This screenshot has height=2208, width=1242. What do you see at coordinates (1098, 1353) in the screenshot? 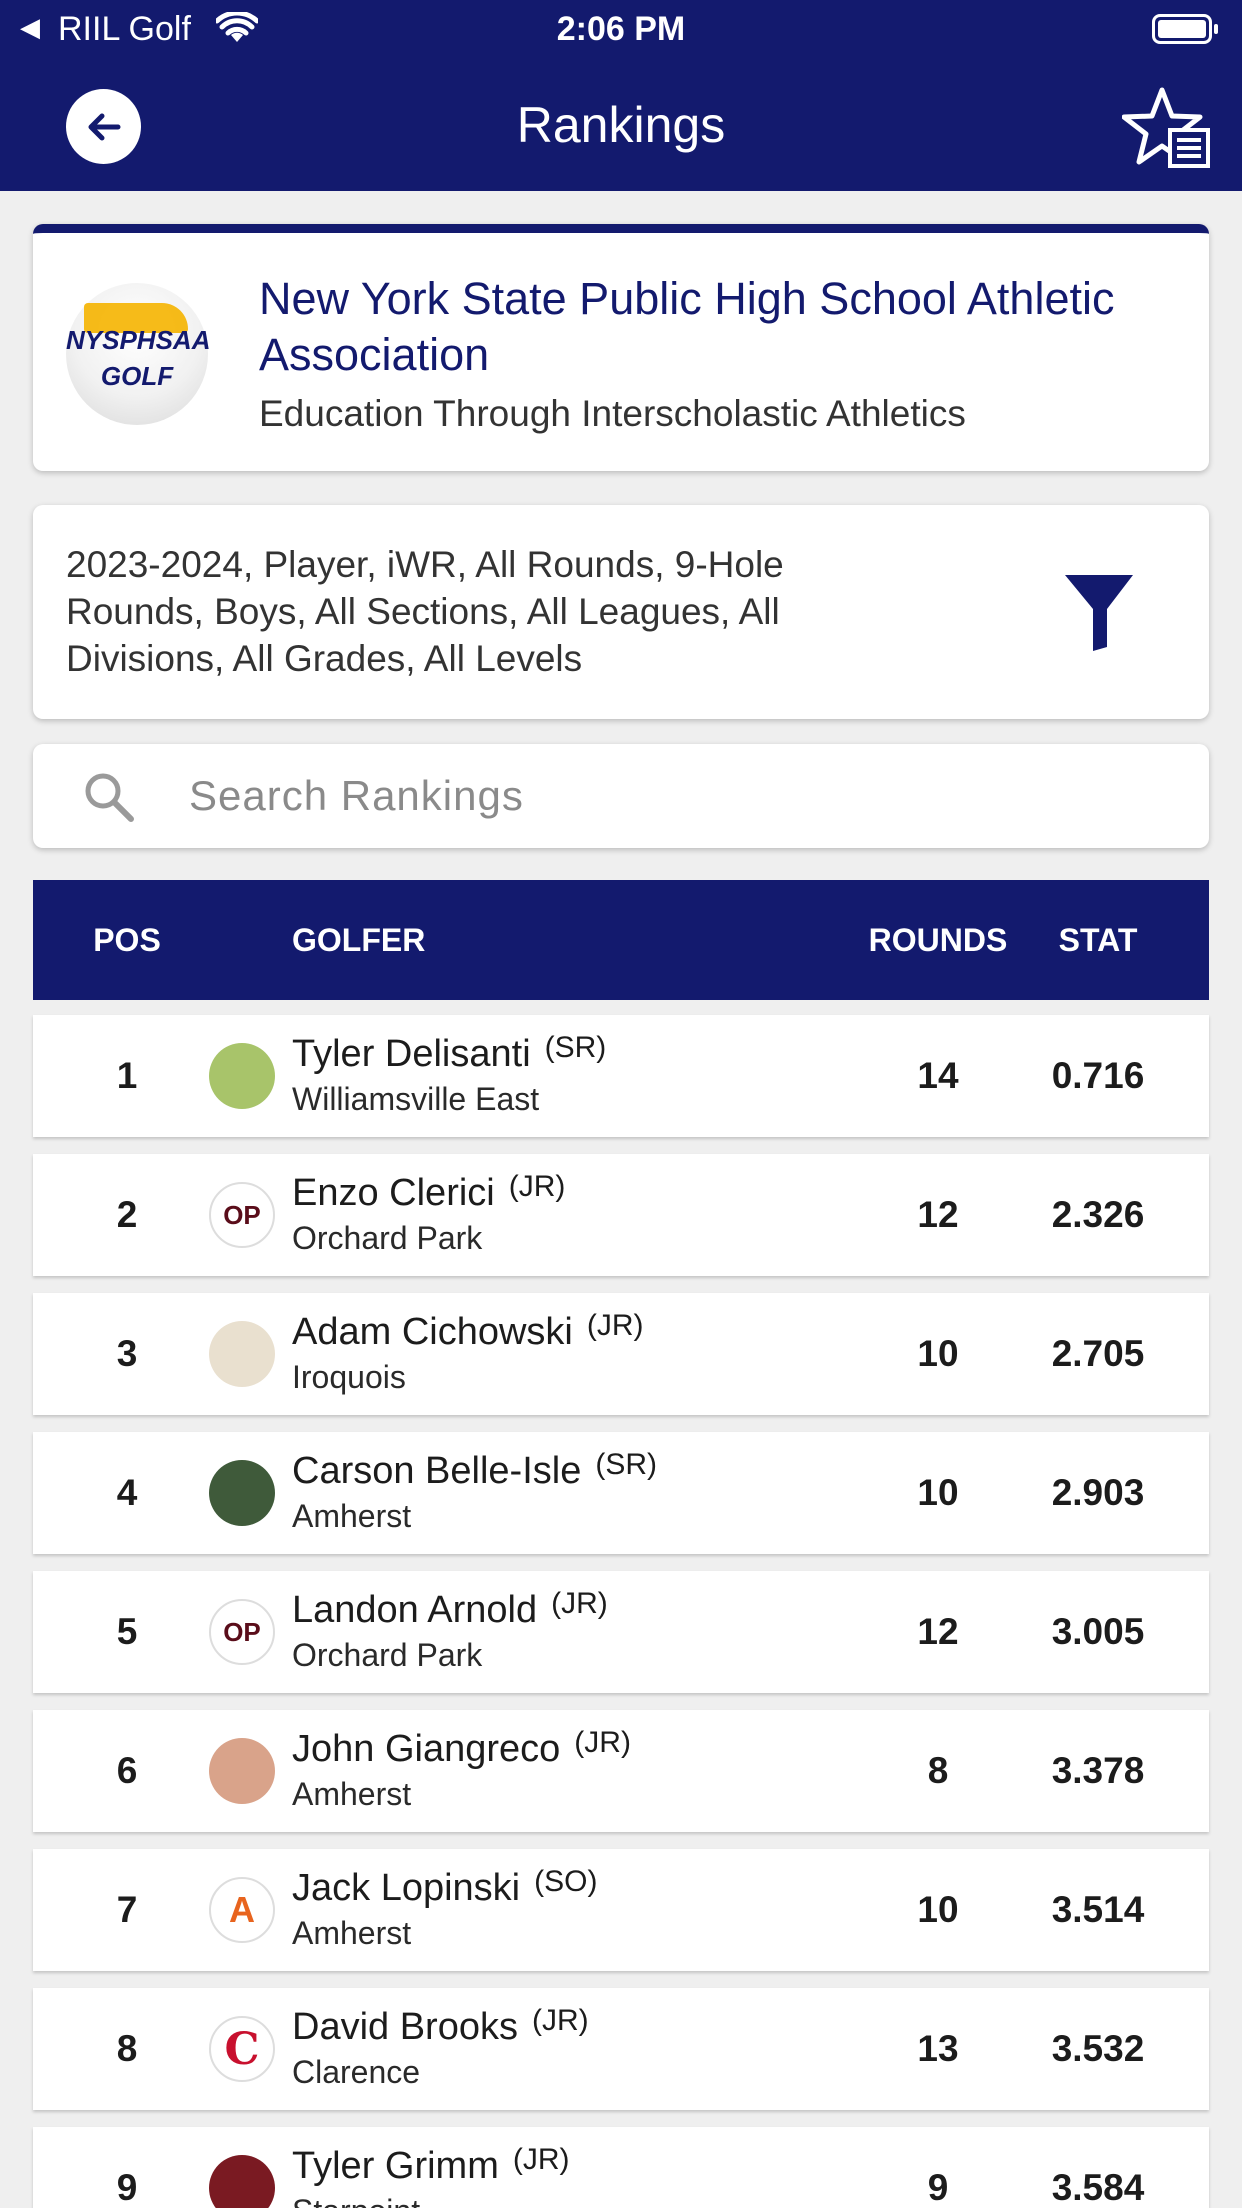
I see `row-stat: 2.705` at bounding box center [1098, 1353].